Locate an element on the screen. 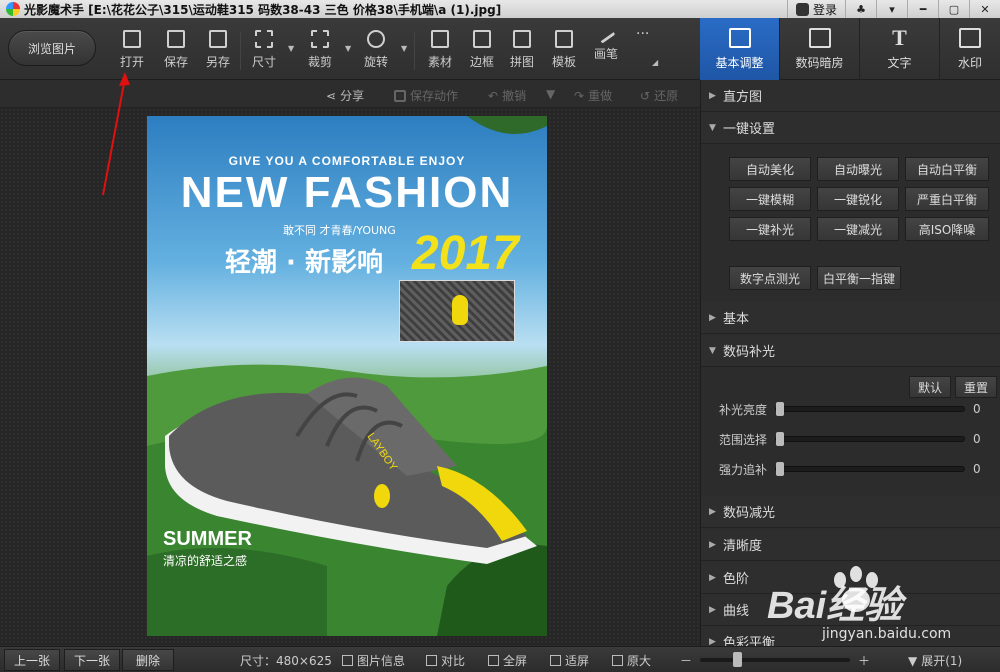  original-size-button: 原大 is located at coordinates (631, 660).